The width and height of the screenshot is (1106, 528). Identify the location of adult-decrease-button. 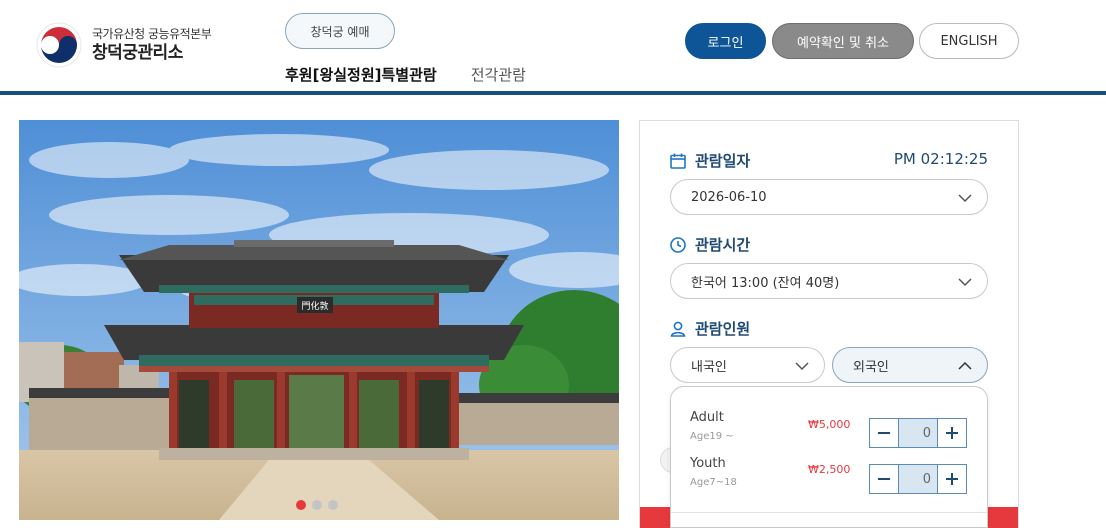
(884, 433).